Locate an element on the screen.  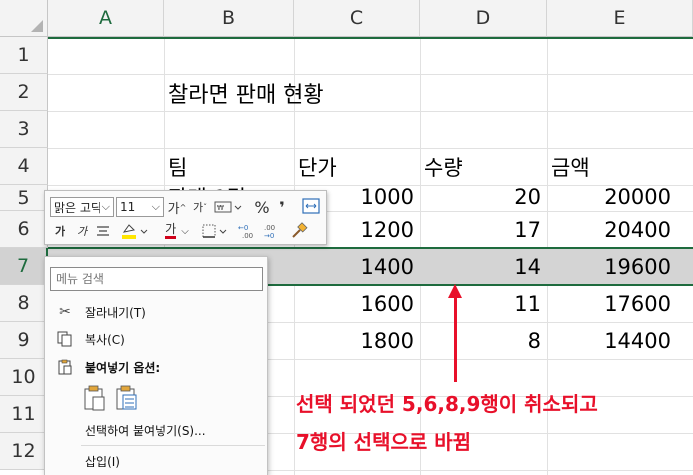
menu-item-cut: ✂ 잘라내기(T) is located at coordinates (156, 312).